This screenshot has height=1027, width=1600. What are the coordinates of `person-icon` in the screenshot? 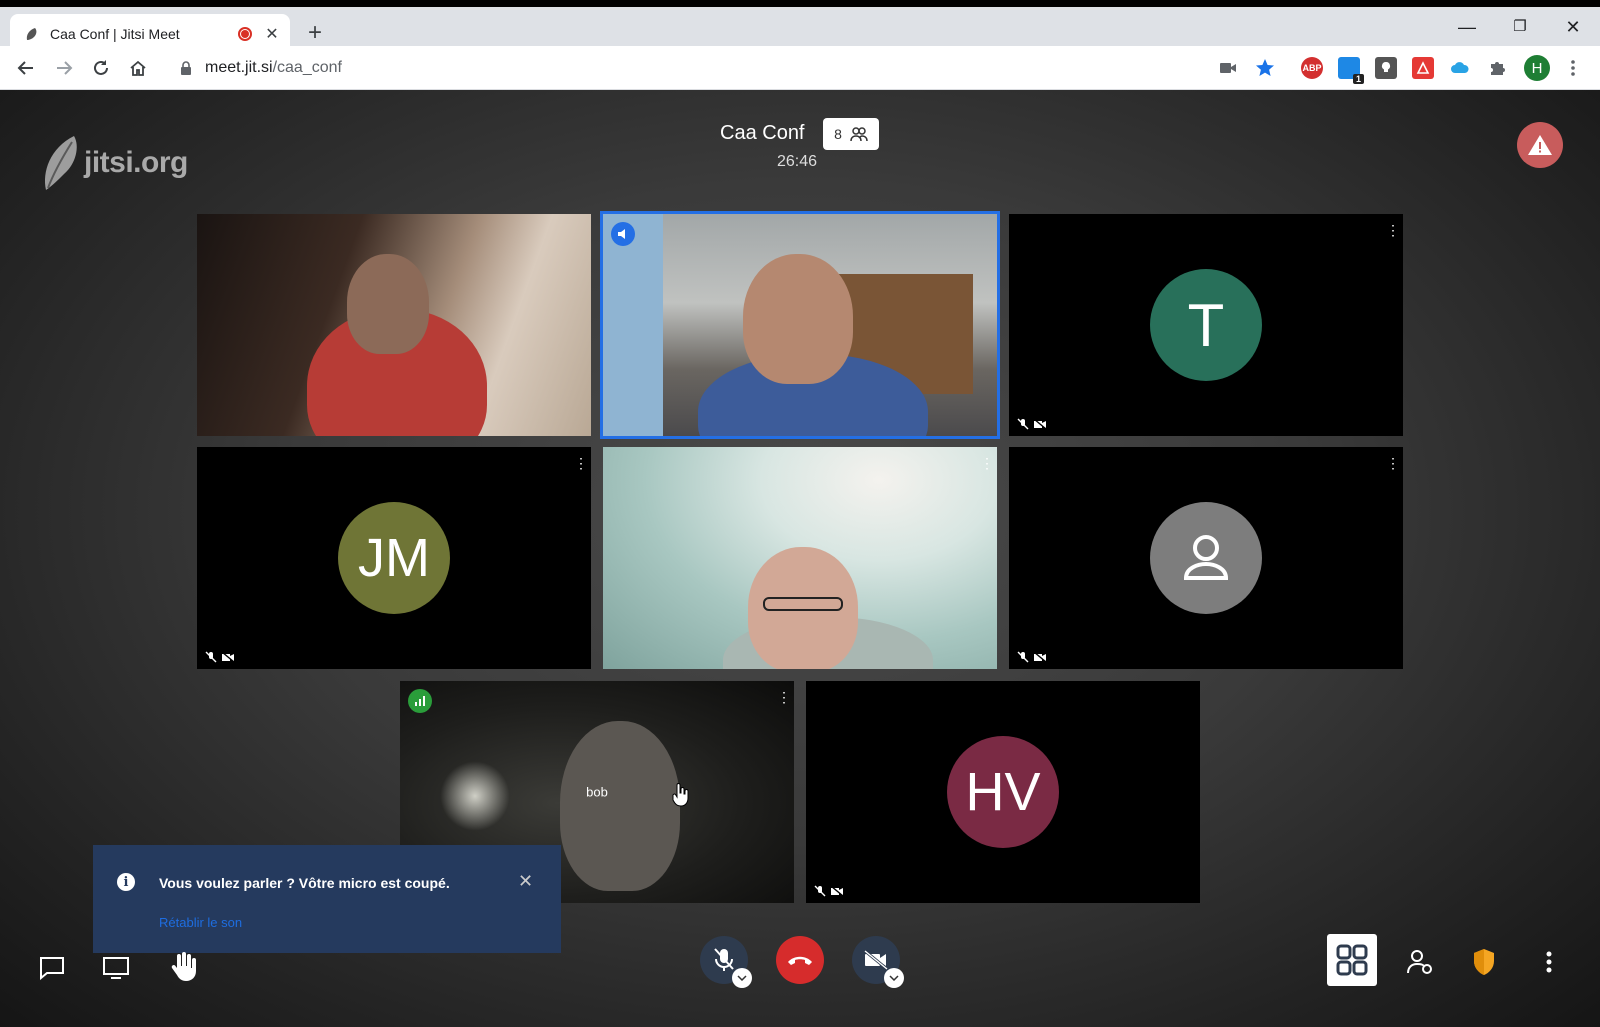 It's located at (1206, 557).